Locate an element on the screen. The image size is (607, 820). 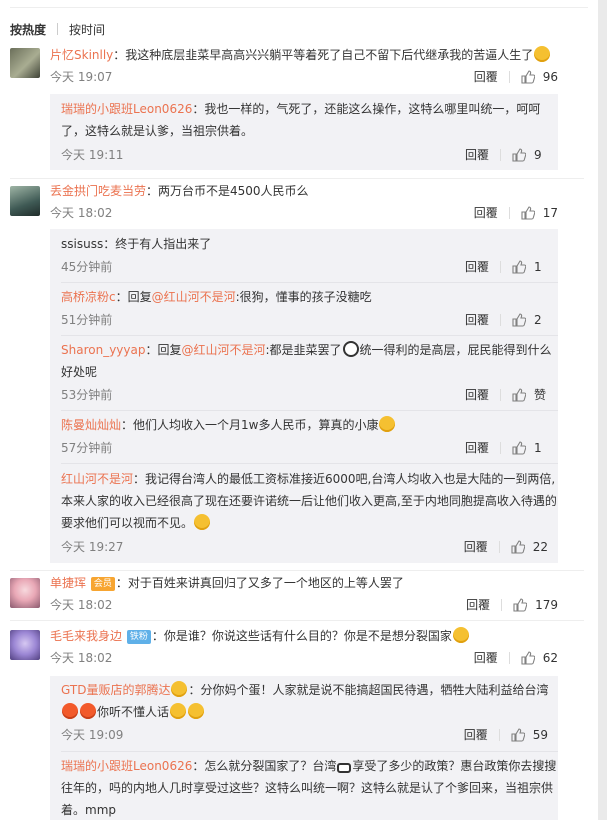
tab-divider is located at coordinates (58, 29).